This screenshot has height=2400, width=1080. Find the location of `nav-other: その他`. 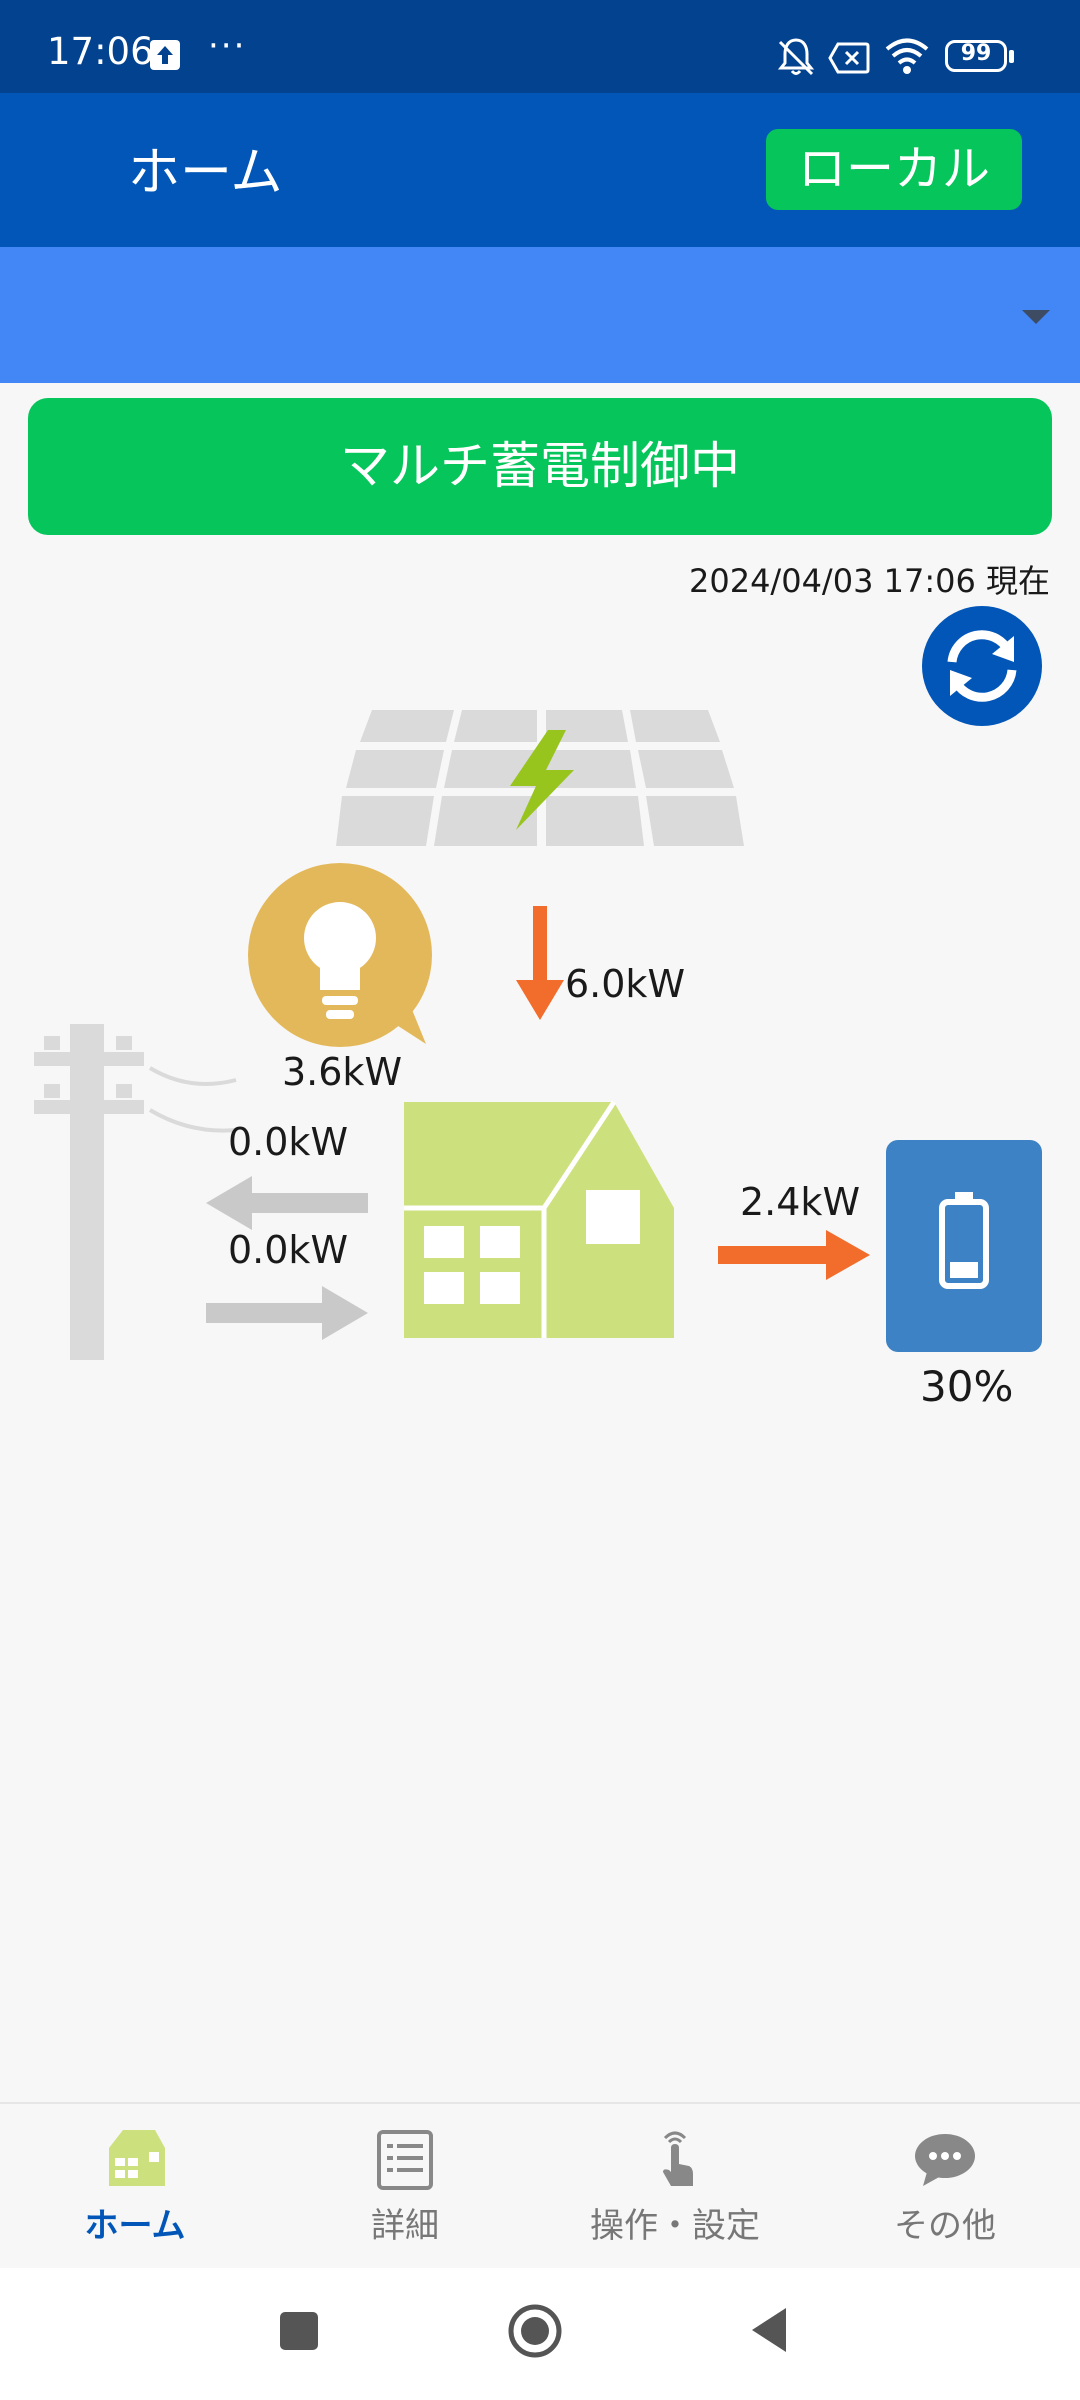

nav-other: その他 is located at coordinates (945, 2185).